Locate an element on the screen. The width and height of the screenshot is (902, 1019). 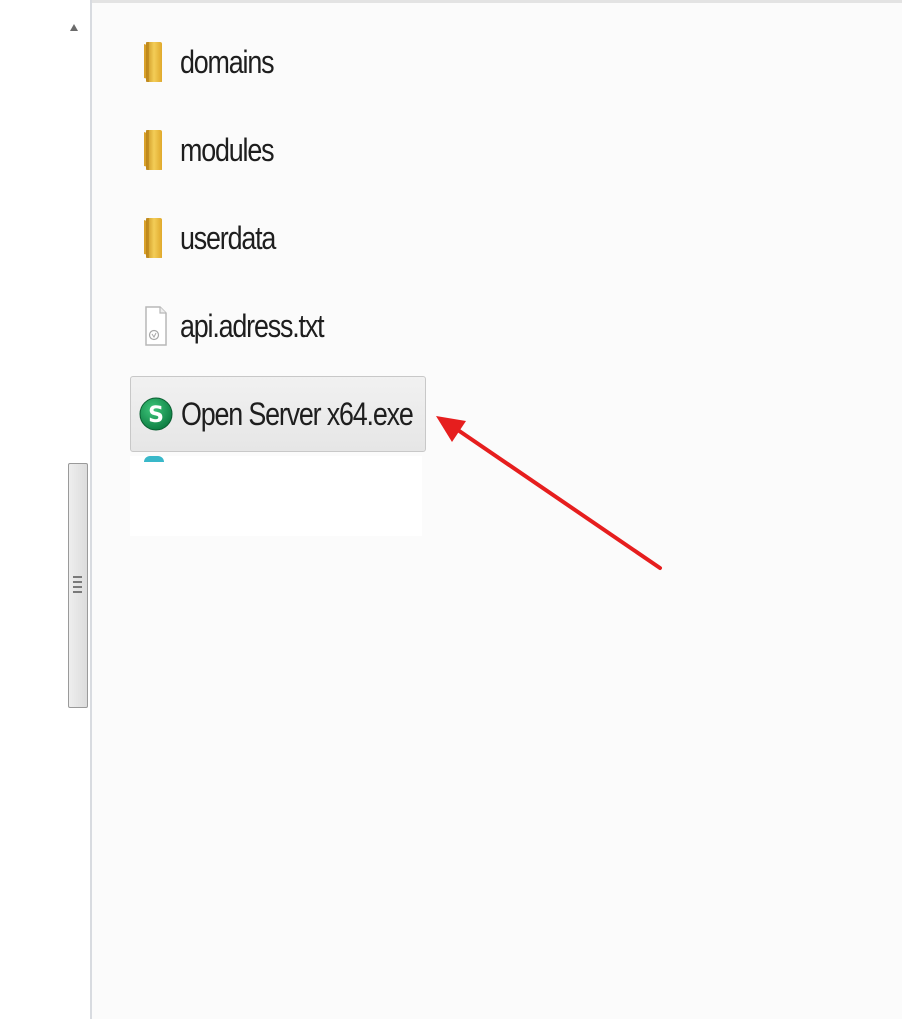
open-server-icon: S is located at coordinates (156, 414).